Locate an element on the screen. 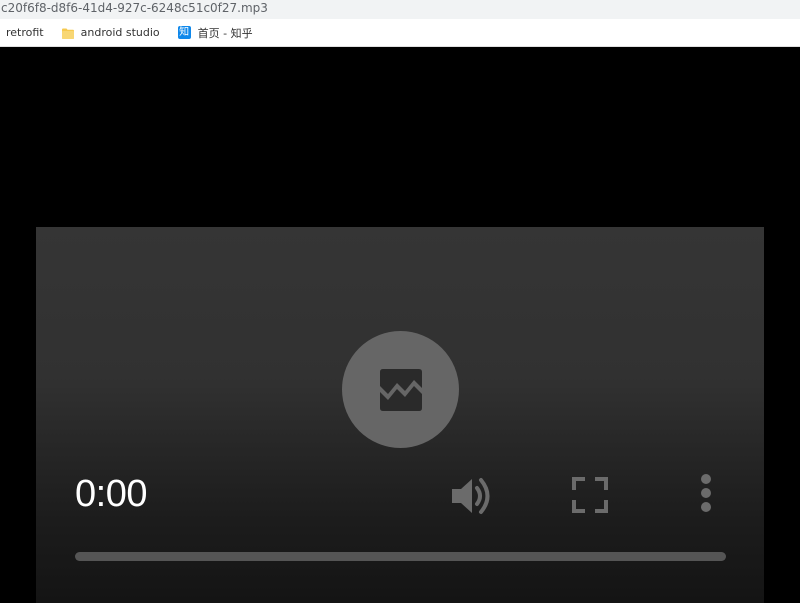 The image size is (800, 603). bookmark-retrofit: retrofit is located at coordinates (25, 33).